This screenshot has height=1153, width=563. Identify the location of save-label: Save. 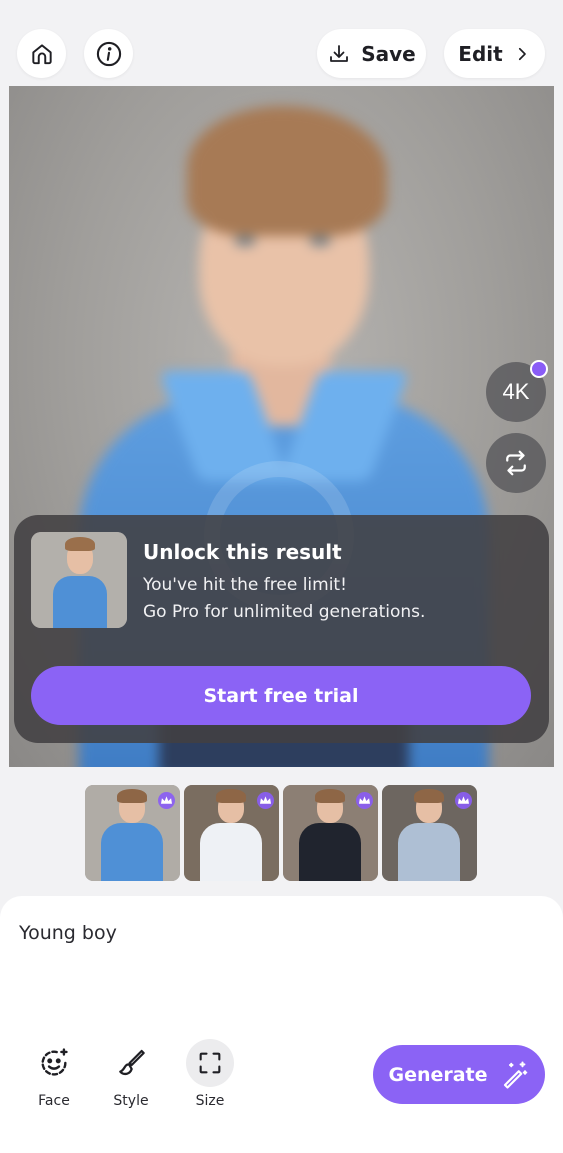
(388, 53).